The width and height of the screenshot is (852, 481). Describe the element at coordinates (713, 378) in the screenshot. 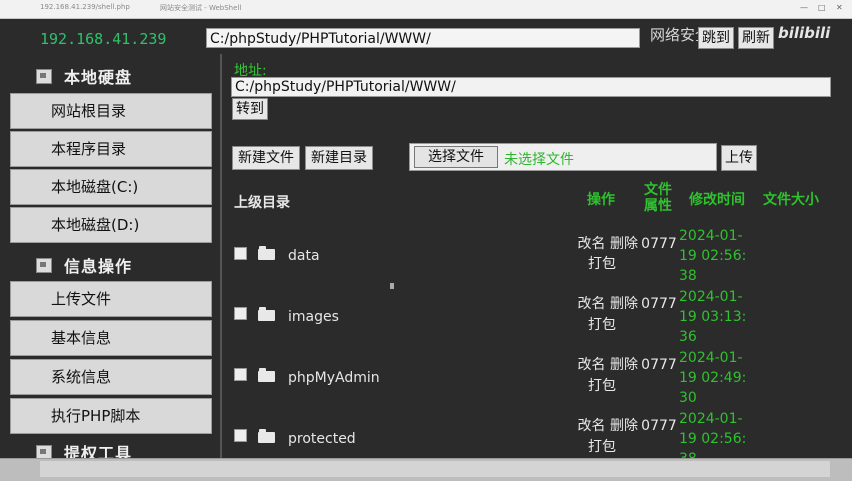

I see `row-mtime: 2024-01-19 02:49:30` at that location.